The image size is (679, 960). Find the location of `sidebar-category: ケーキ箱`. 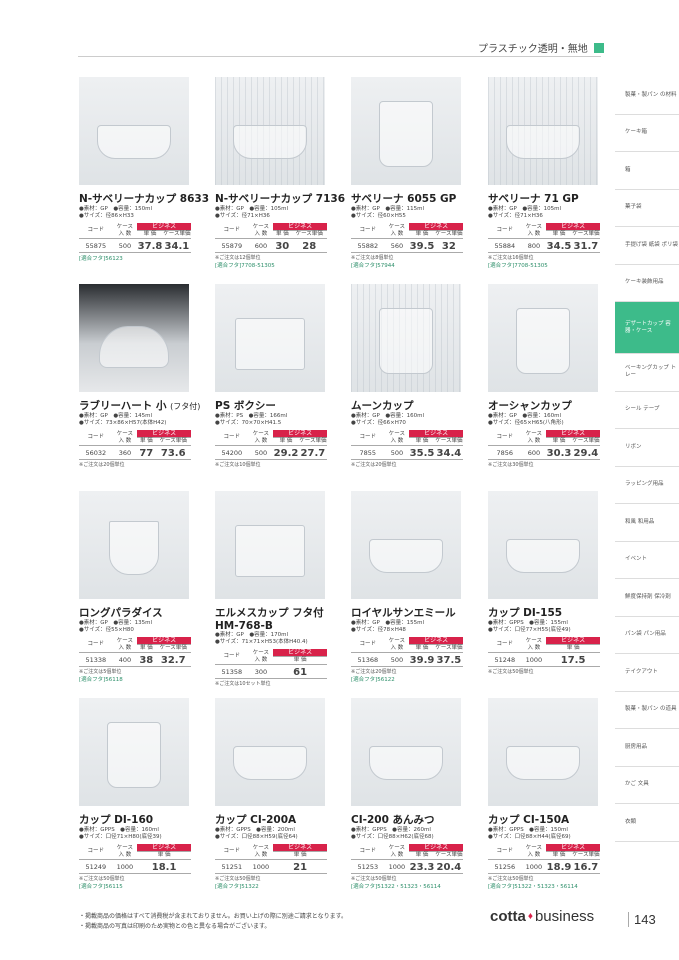

sidebar-category: ケーキ箱 is located at coordinates (647, 133).